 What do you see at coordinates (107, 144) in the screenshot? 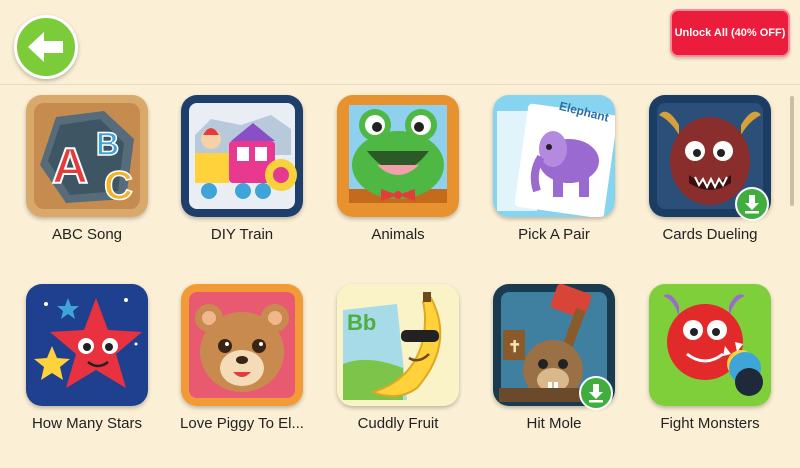
I see `svg-text: B` at bounding box center [107, 144].